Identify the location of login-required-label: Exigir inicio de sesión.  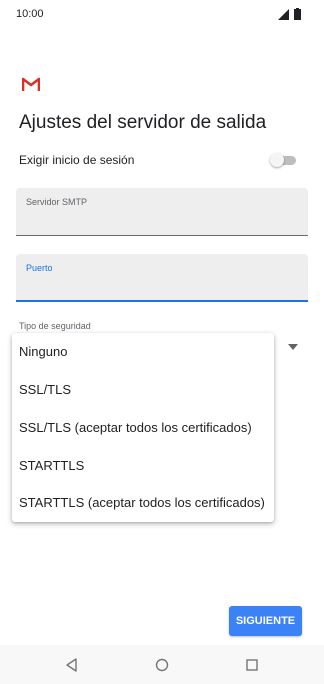
(77, 160).